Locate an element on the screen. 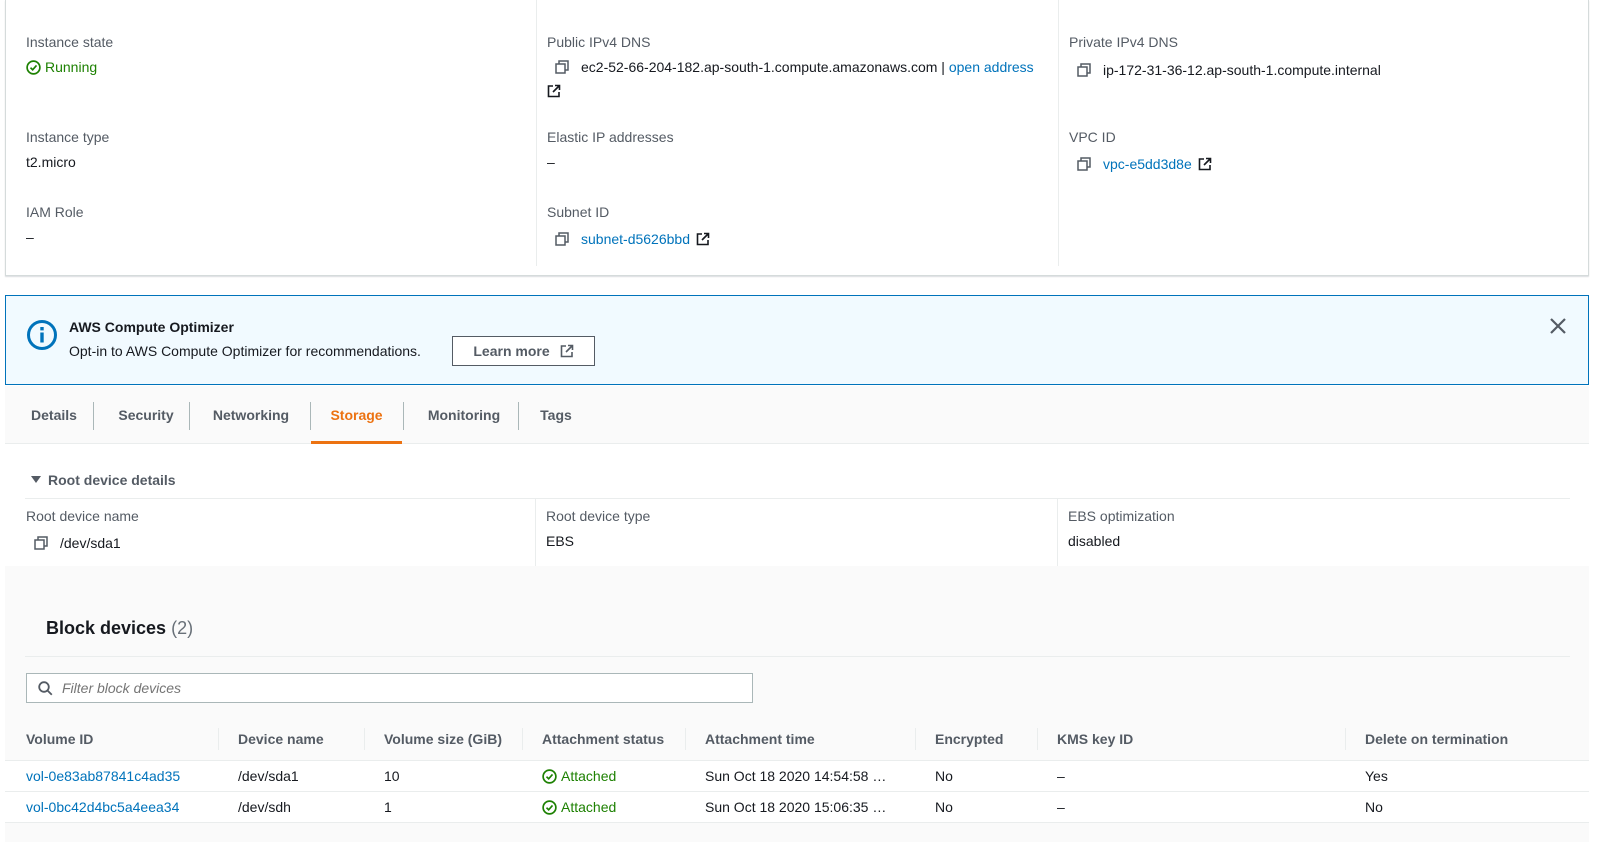 The width and height of the screenshot is (1602, 842). iam-role-label: IAM Role is located at coordinates (55, 212).